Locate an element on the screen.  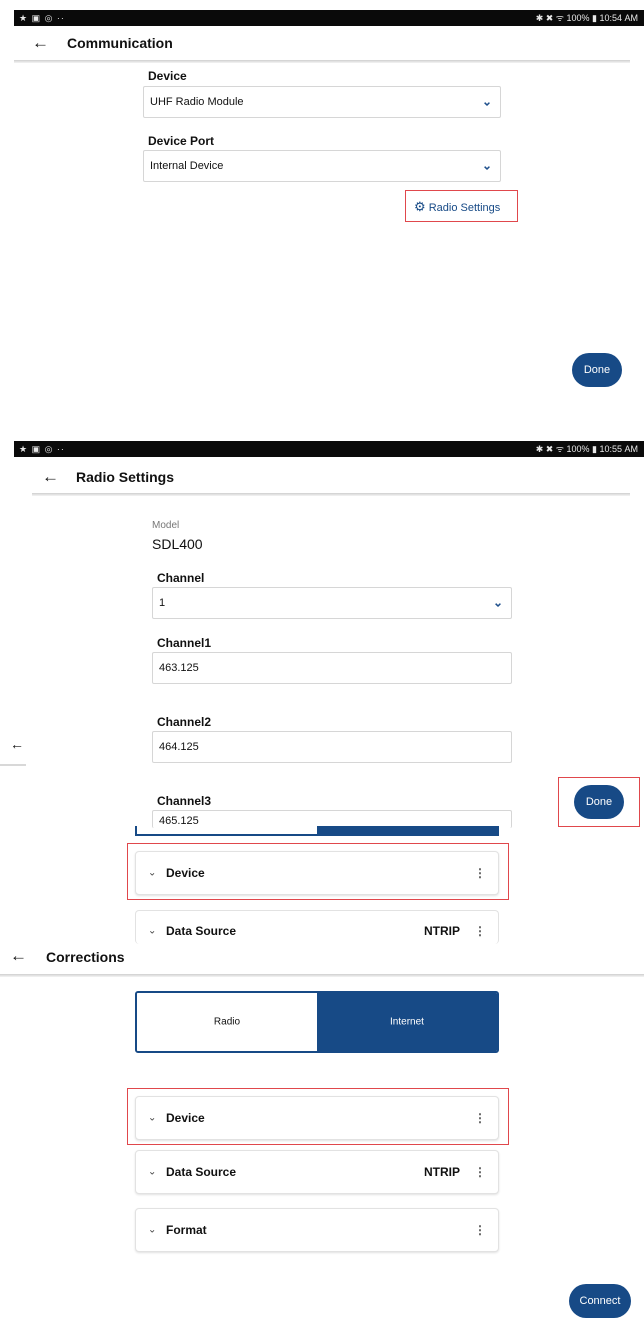
model-value: SDL400 is located at coordinates (177, 544).